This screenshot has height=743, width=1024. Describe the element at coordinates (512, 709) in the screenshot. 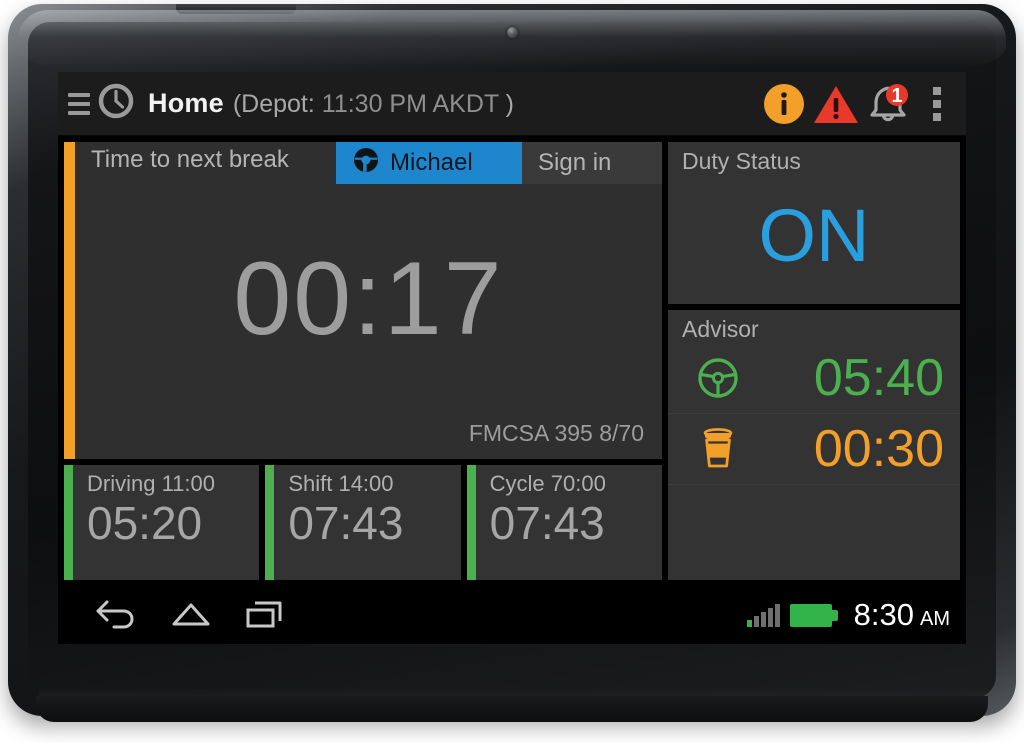

I see `tablet-bottom-foot` at that location.